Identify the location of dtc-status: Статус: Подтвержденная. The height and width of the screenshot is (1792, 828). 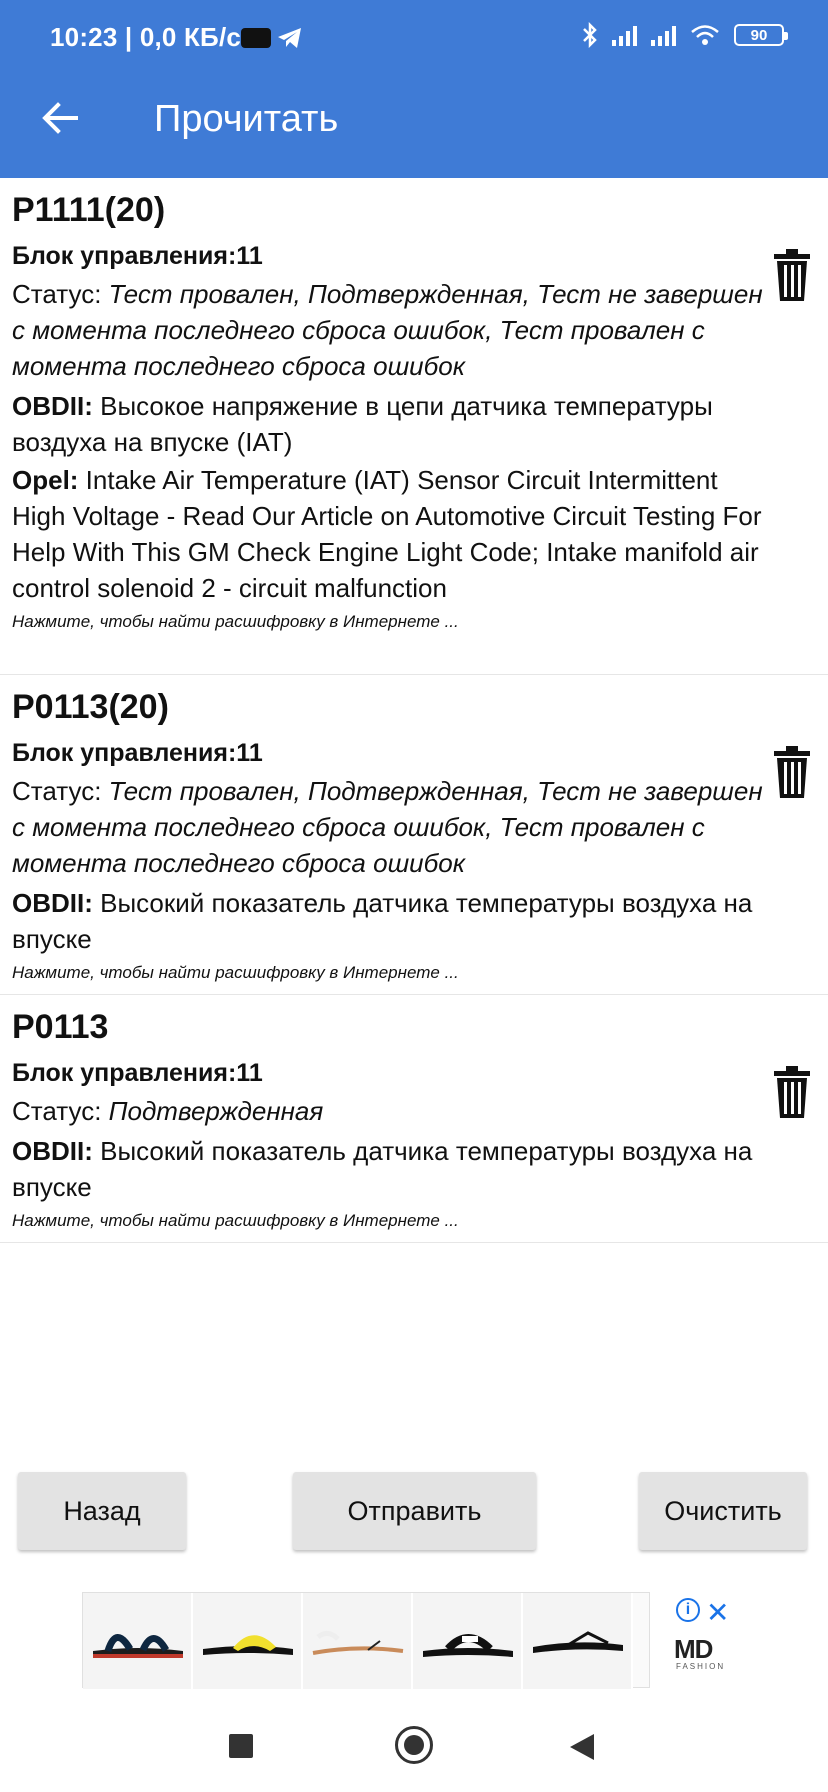
(168, 1111).